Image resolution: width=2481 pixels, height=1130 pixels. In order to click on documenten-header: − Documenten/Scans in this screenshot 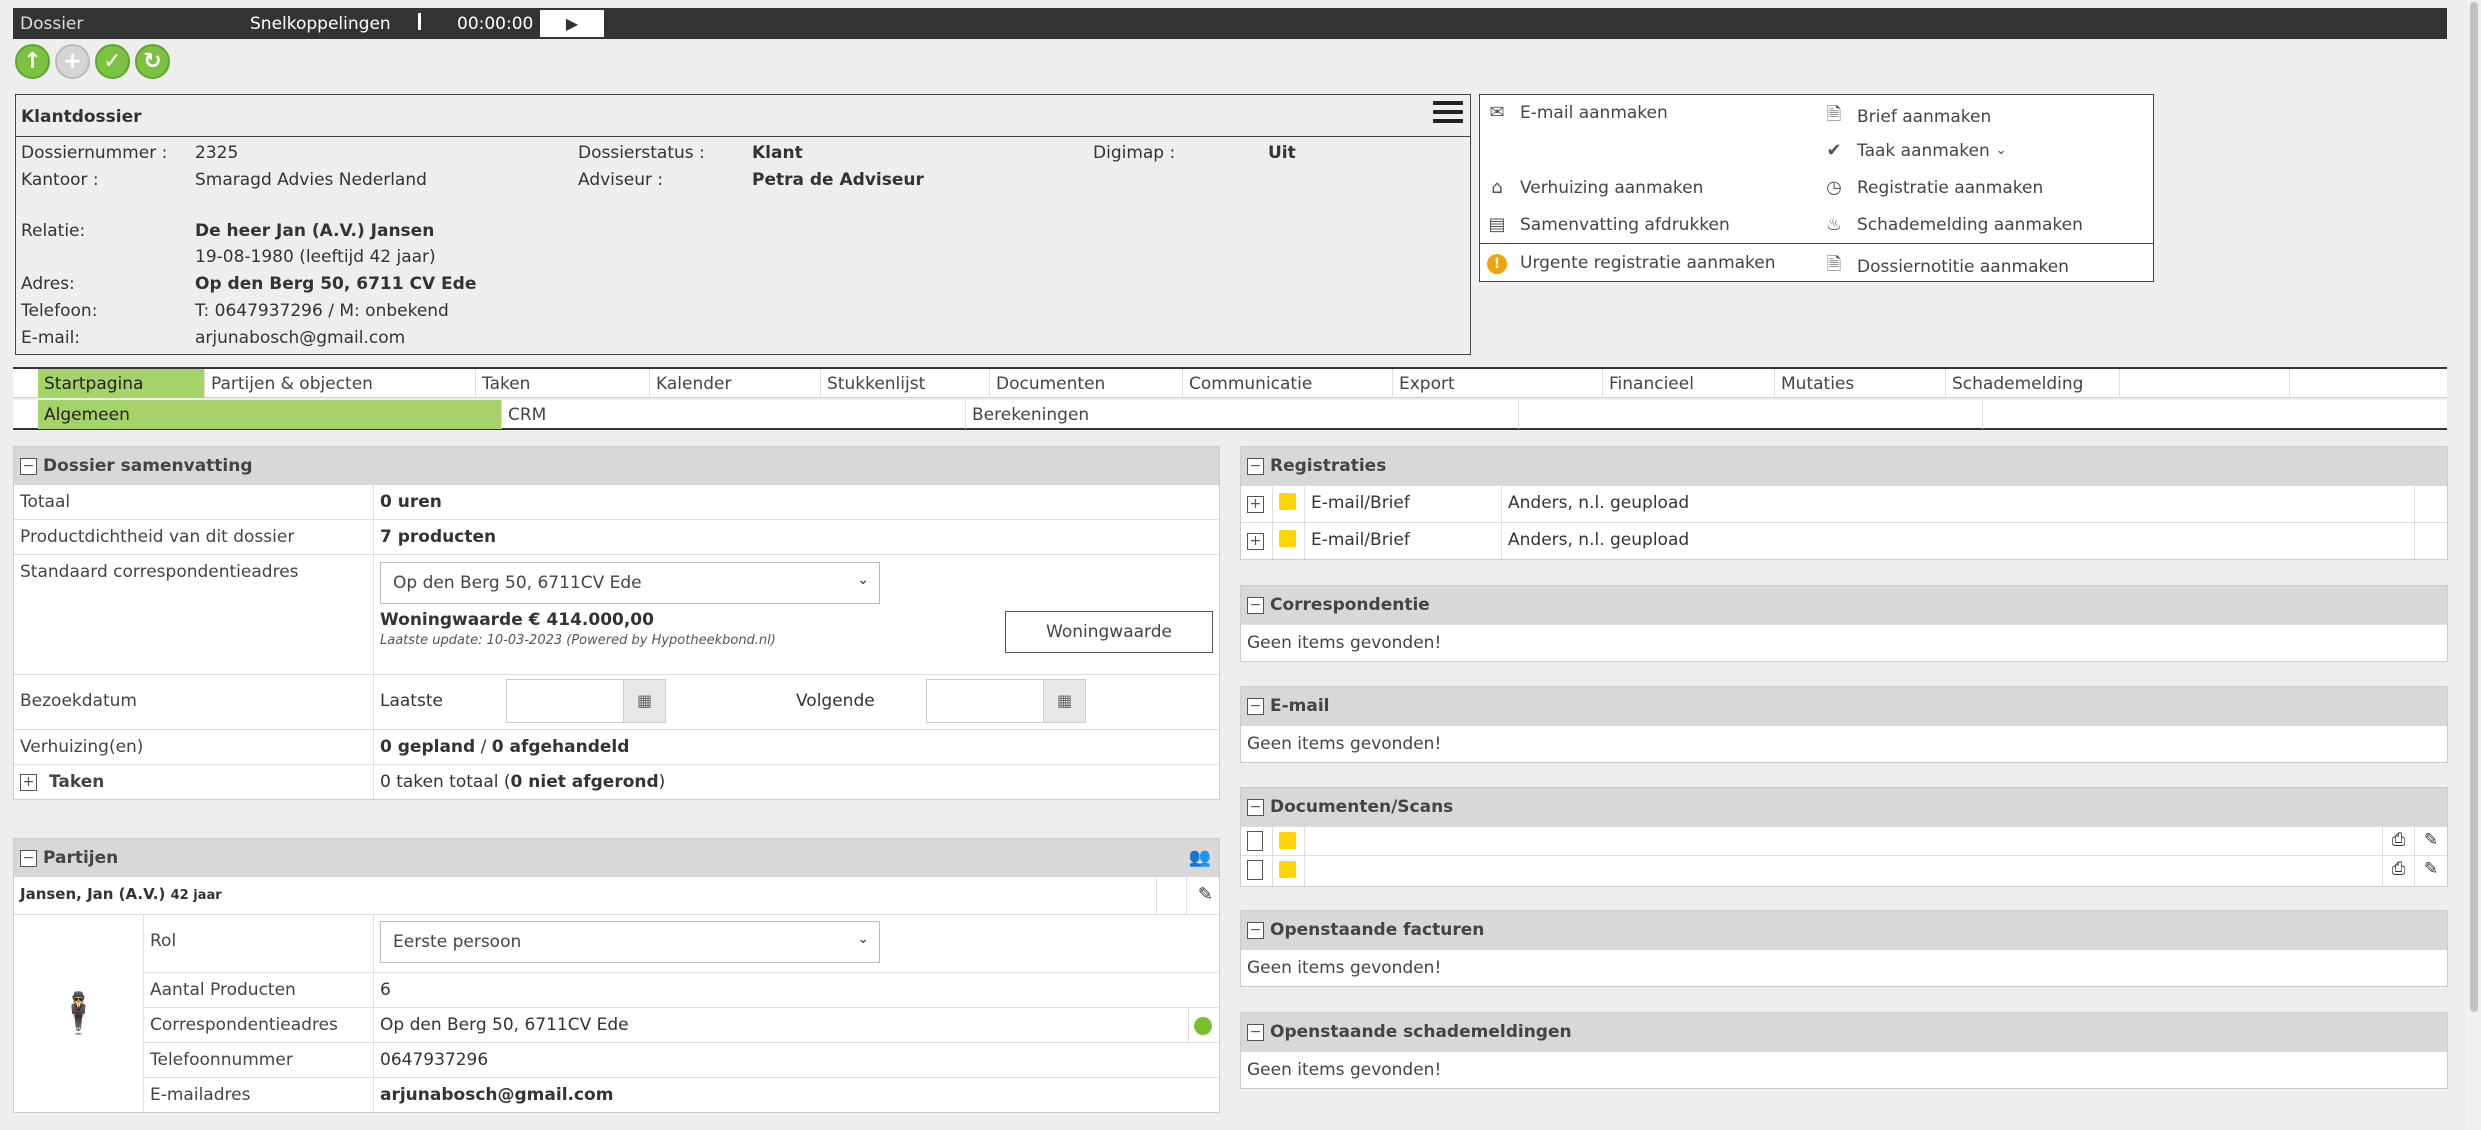, I will do `click(1844, 807)`.